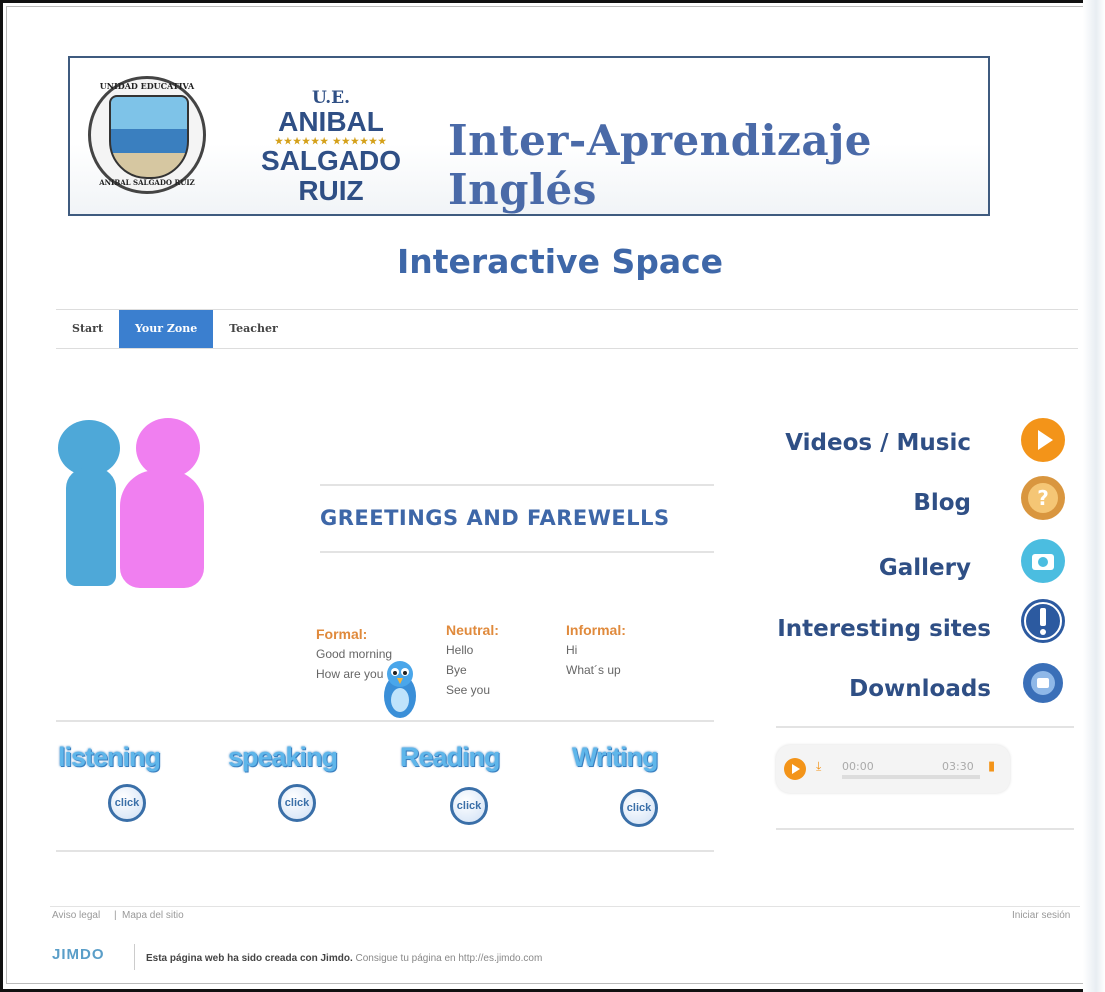 The width and height of the screenshot is (1105, 992). I want to click on girl-silhouette-body, so click(162, 529).